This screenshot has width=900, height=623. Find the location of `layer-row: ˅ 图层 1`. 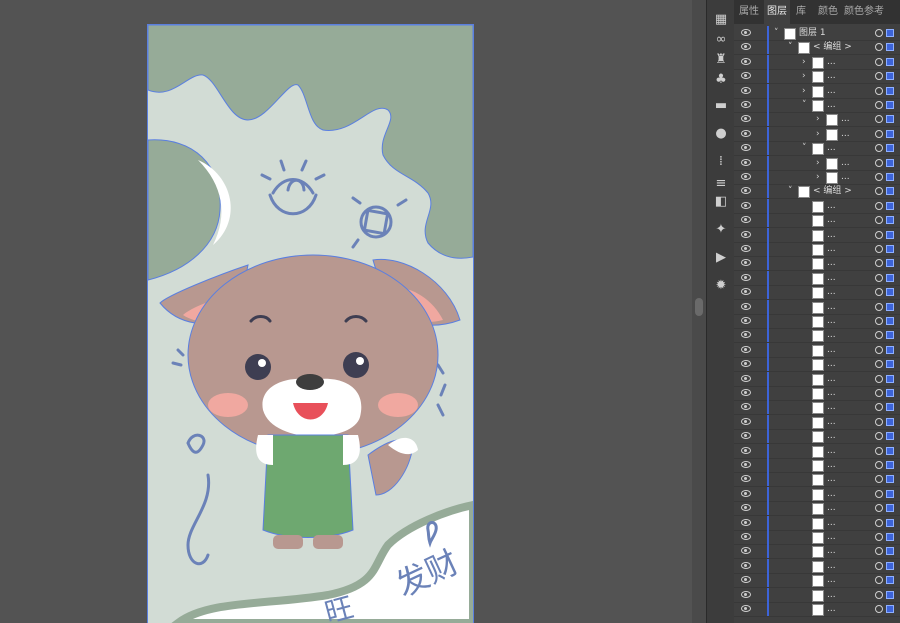

layer-row: ˅ 图层 1 is located at coordinates (817, 33).